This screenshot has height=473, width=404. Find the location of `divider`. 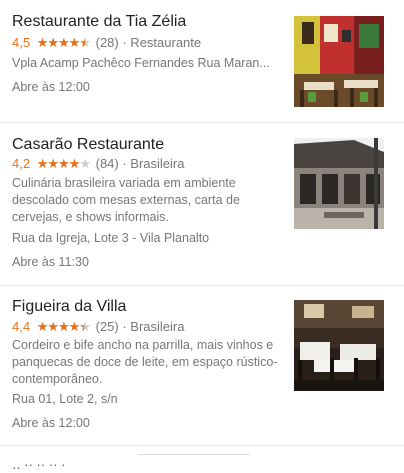

divider is located at coordinates (194, 454).